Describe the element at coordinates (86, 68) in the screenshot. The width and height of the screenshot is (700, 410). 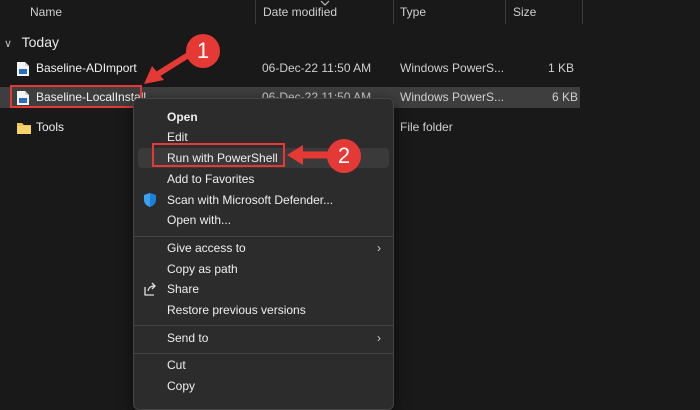
I see `file-name: Baseline-ADImport` at that location.